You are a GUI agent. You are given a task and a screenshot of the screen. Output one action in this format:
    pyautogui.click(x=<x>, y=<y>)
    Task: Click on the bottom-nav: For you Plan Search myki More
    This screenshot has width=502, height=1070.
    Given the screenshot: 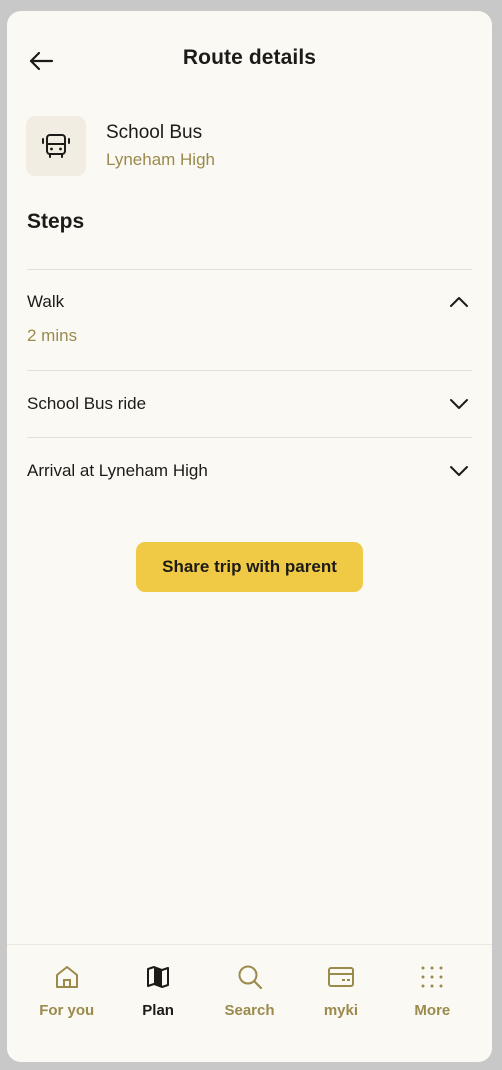 What is the action you would take?
    pyautogui.click(x=249, y=1003)
    